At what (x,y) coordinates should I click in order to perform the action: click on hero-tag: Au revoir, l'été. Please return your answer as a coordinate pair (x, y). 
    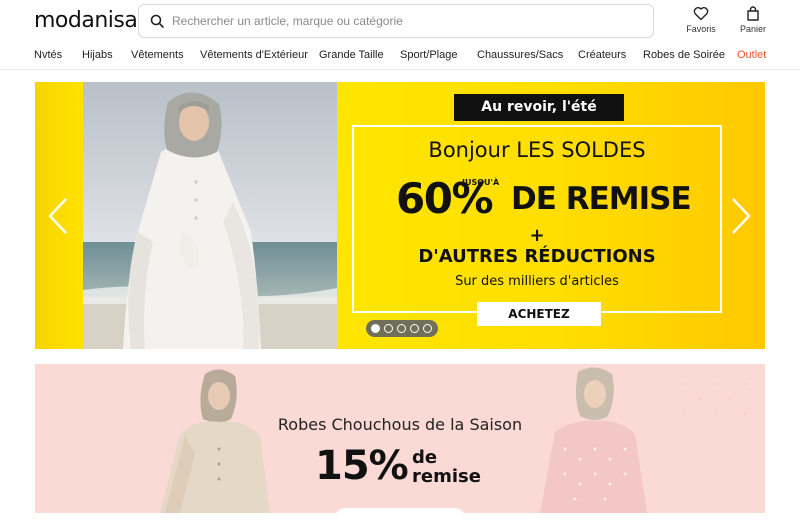
    Looking at the image, I should click on (539, 107).